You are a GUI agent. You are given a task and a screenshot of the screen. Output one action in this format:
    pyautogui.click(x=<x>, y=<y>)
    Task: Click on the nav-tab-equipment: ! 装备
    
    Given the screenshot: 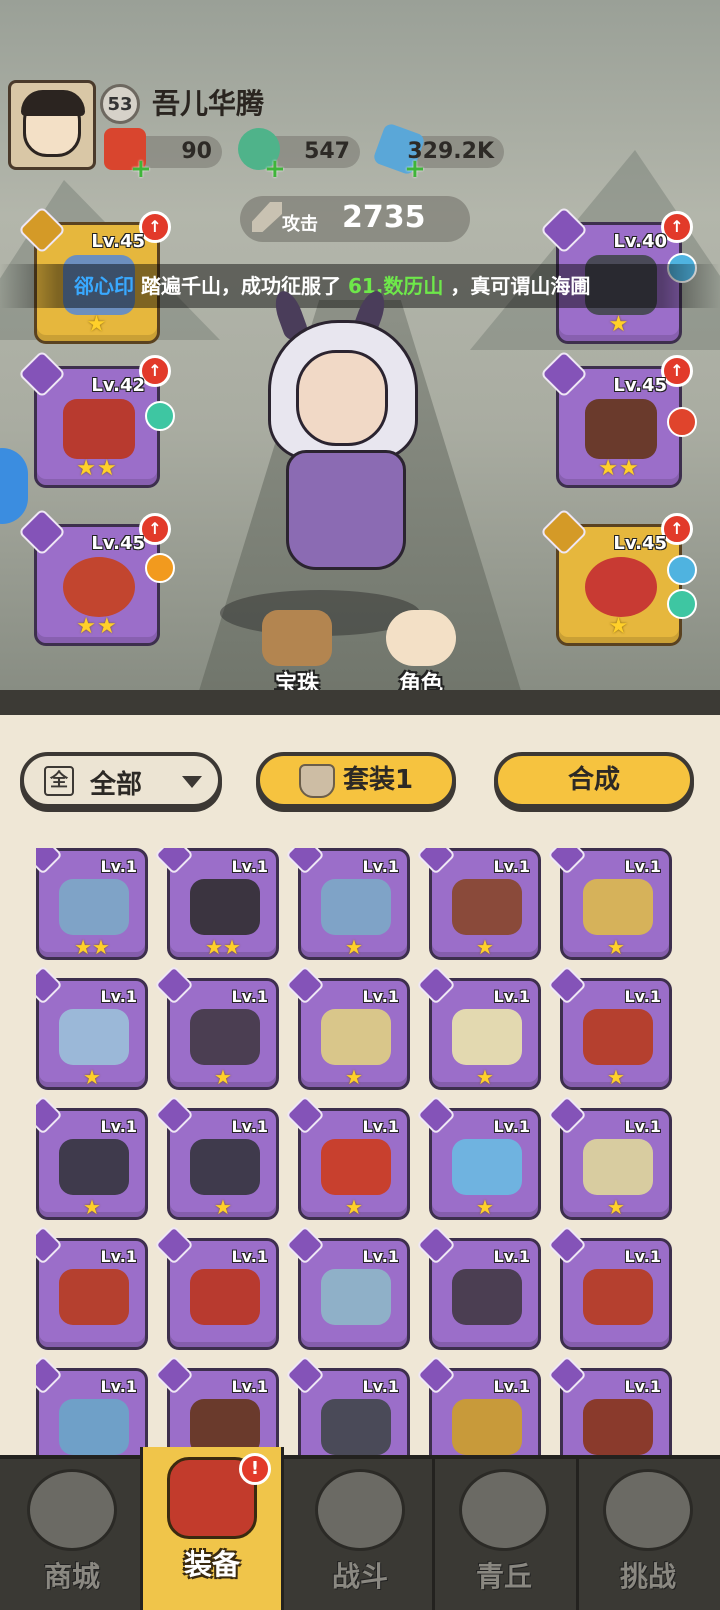 What is the action you would take?
    pyautogui.click(x=212, y=1528)
    